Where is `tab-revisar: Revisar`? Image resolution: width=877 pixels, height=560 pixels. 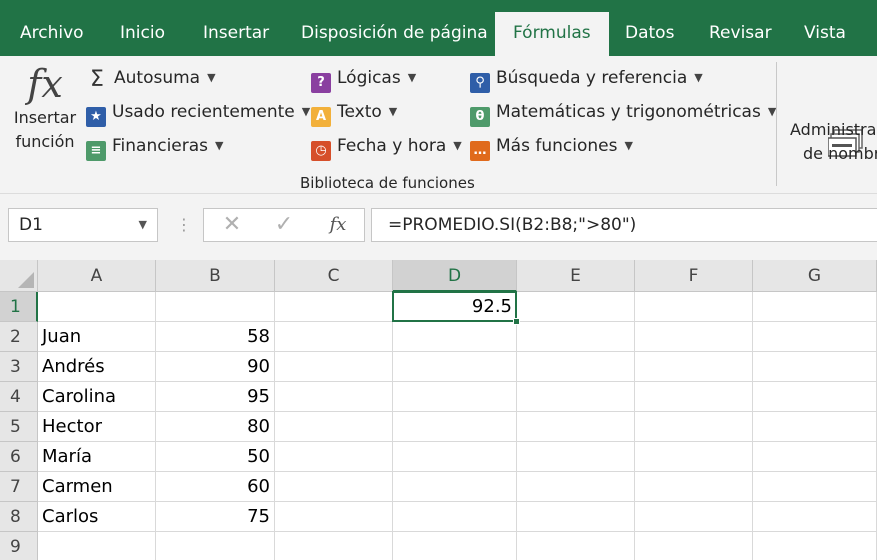 tab-revisar: Revisar is located at coordinates (740, 28).